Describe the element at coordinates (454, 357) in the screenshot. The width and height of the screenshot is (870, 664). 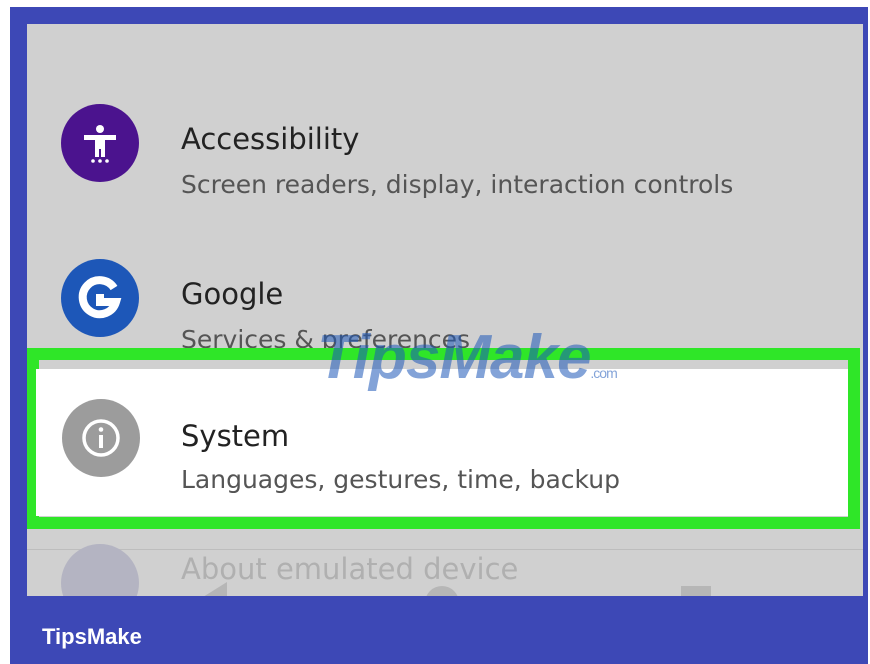
I see `watermark-text: TipsMake` at that location.